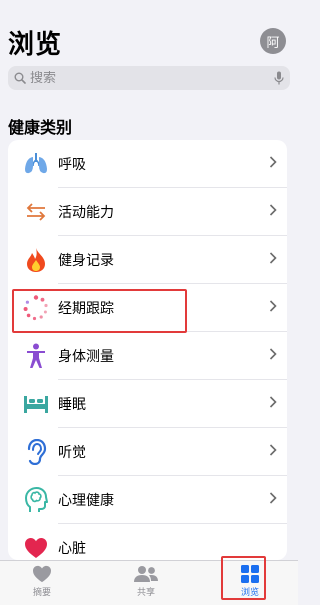 The height and width of the screenshot is (605, 320). Describe the element at coordinates (86, 261) in the screenshot. I see `category-label: 健身记录` at that location.